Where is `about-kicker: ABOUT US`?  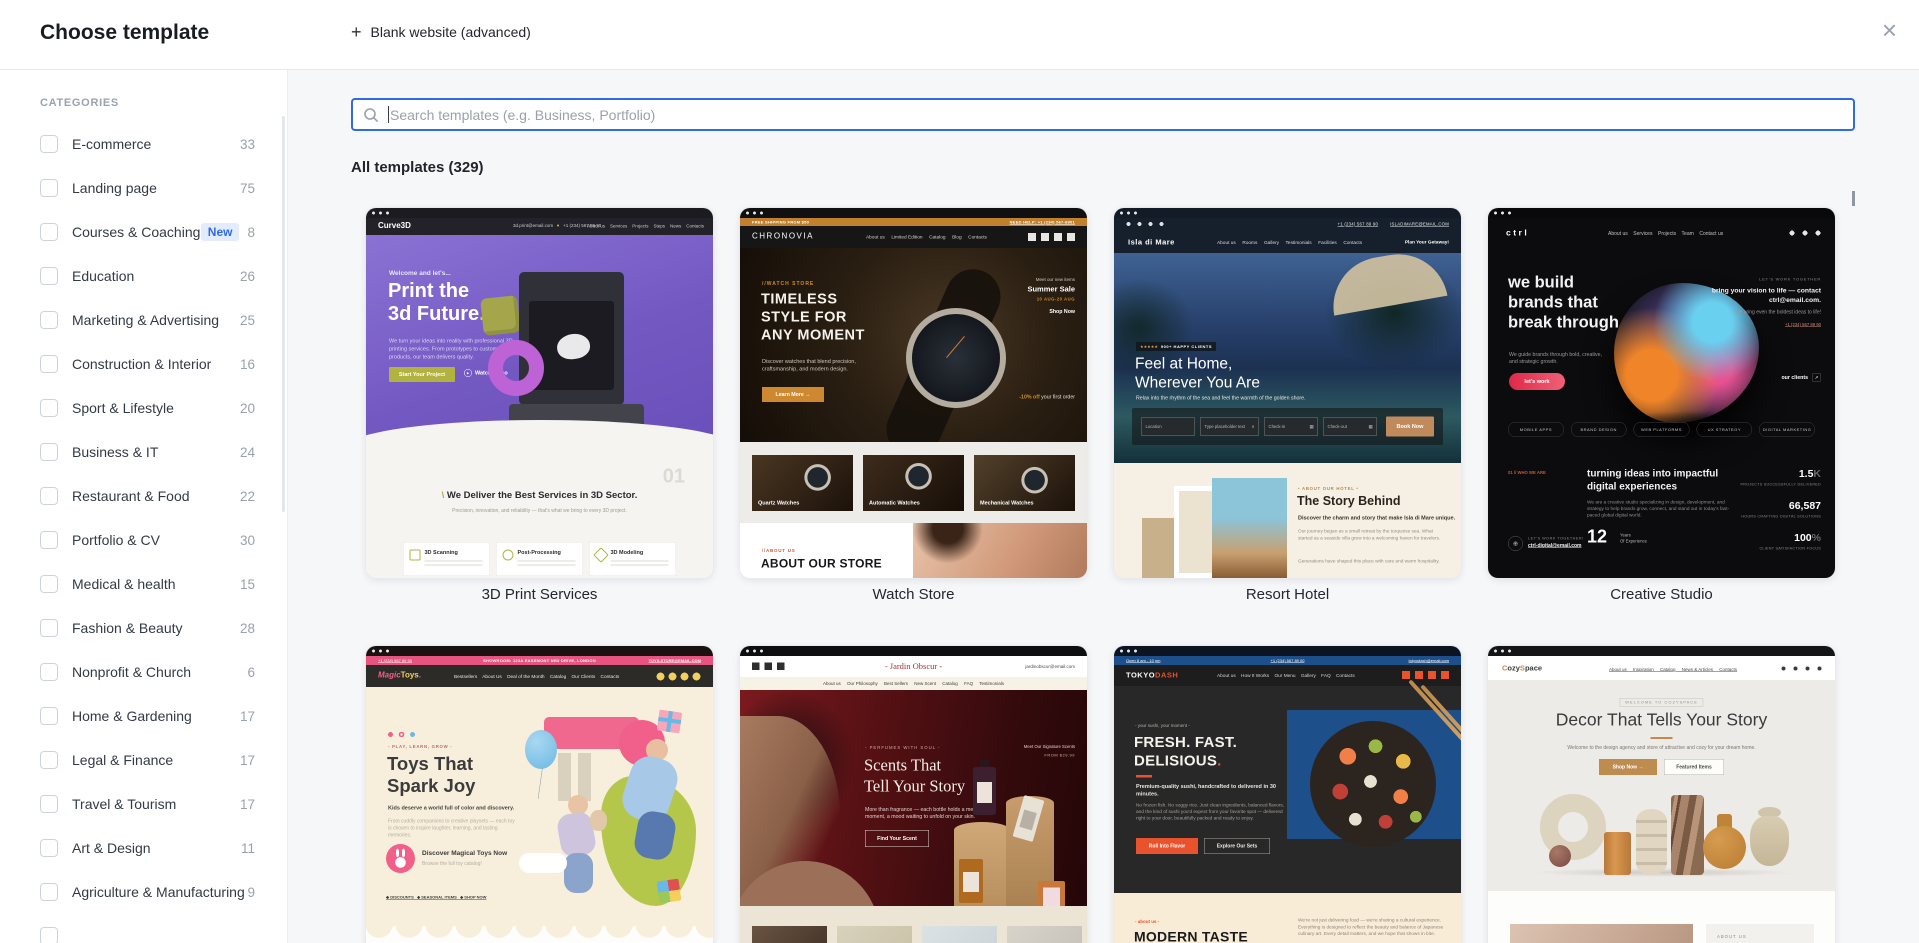
about-kicker: ABOUT US is located at coordinates (1732, 936).